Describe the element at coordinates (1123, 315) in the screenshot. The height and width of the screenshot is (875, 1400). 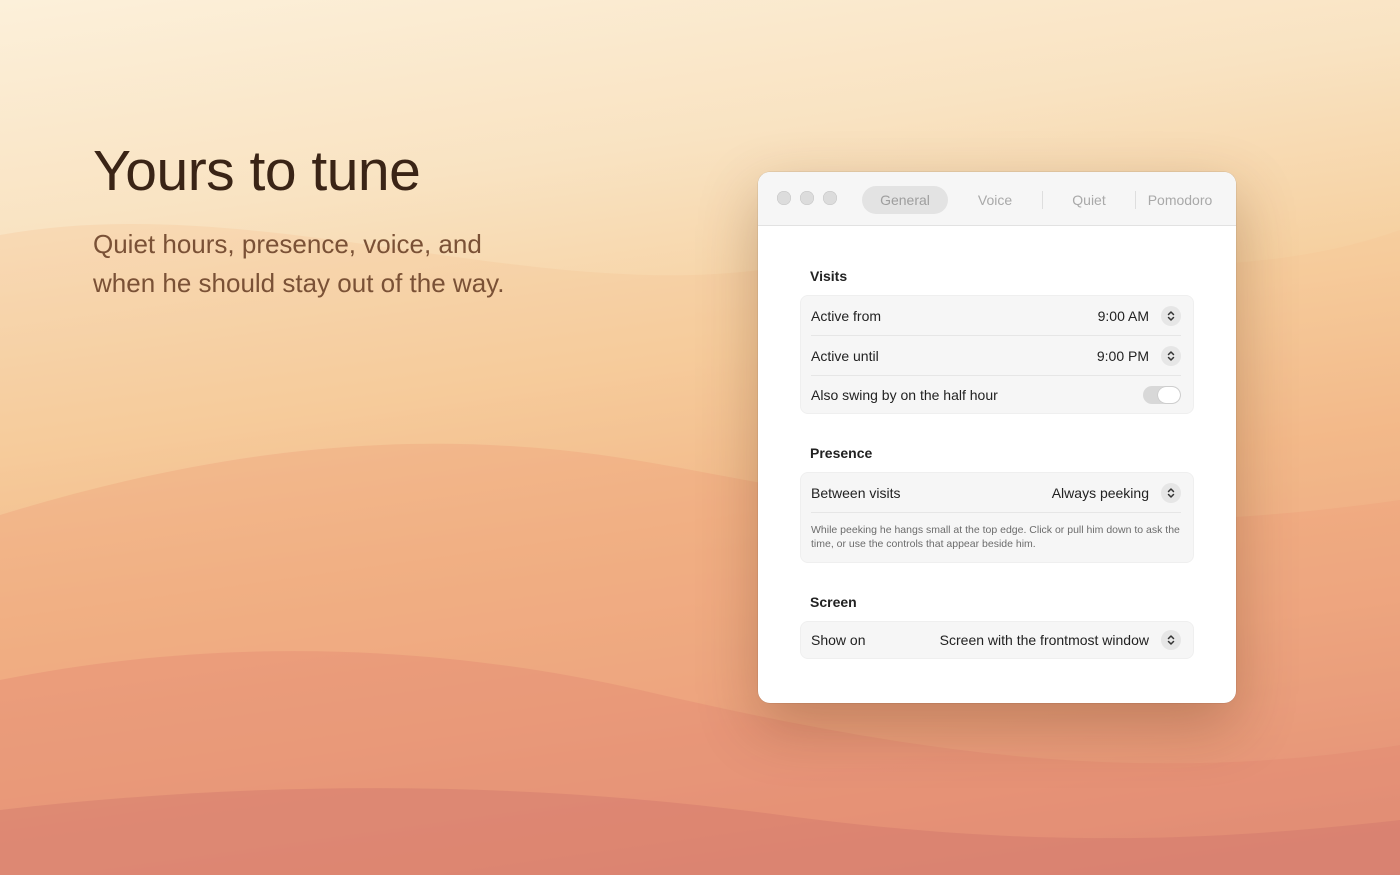
I see `active-from-value: 9:00 AM` at that location.